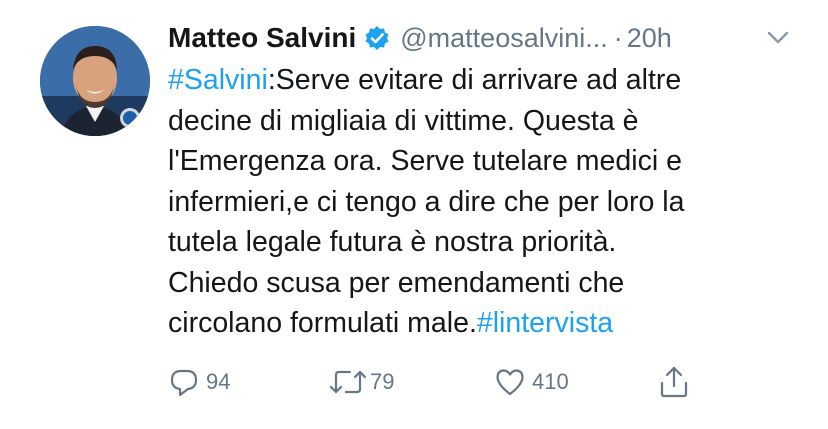 This screenshot has height=429, width=828. I want to click on share-icon, so click(674, 382).